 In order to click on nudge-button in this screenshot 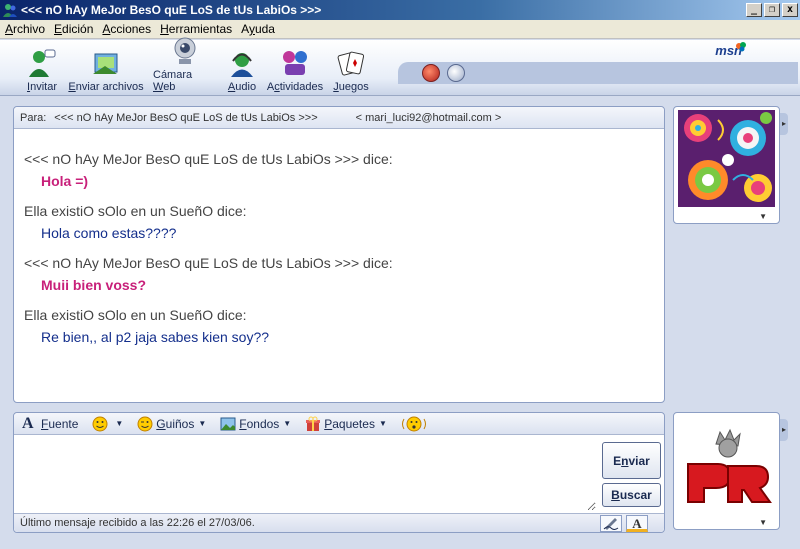, I will do `click(415, 424)`.